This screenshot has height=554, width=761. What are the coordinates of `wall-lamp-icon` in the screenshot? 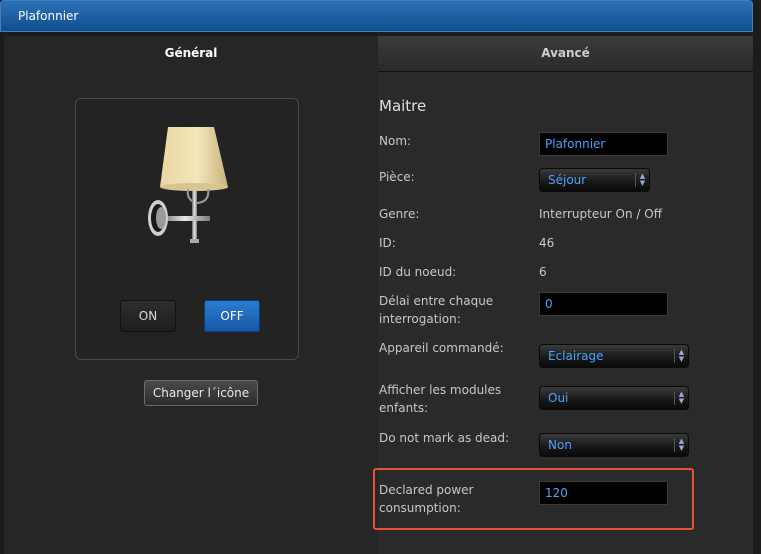 It's located at (188, 185).